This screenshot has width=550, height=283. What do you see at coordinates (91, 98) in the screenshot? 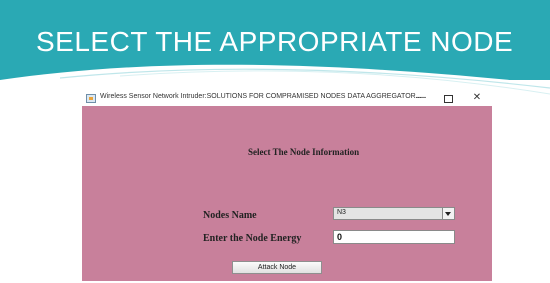
I see `app-window-icon` at bounding box center [91, 98].